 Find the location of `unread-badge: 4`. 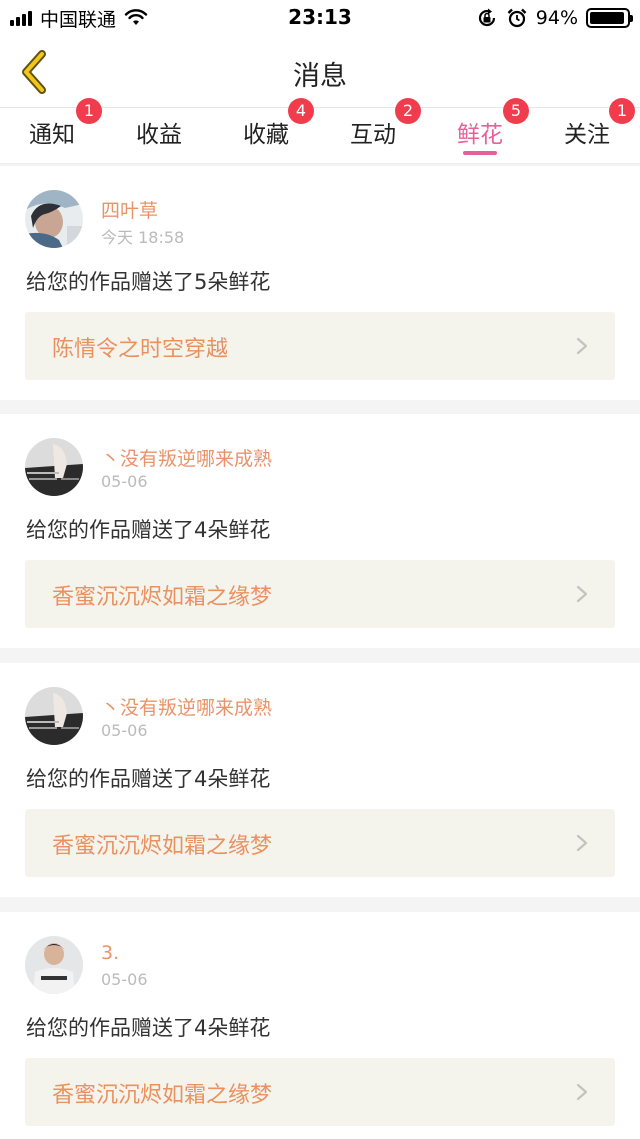

unread-badge: 4 is located at coordinates (301, 111).